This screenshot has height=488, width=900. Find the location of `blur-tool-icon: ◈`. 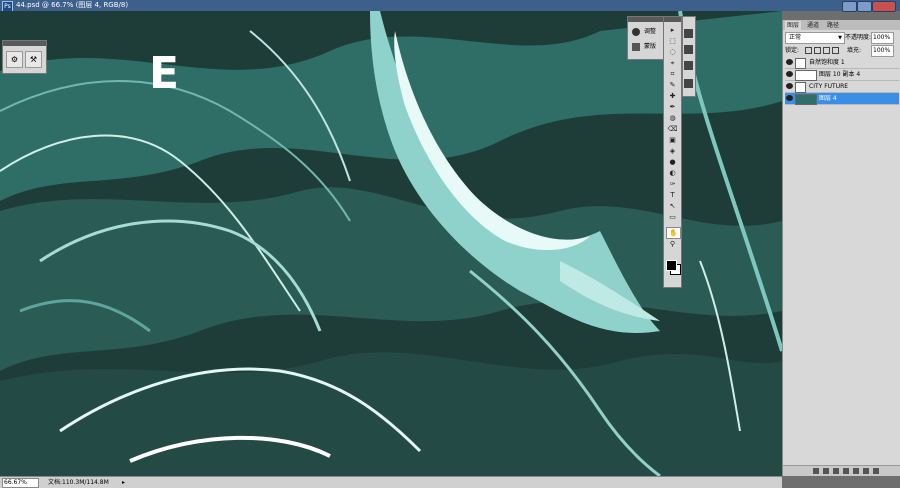

blur-tool-icon: ◈ is located at coordinates (672, 151).